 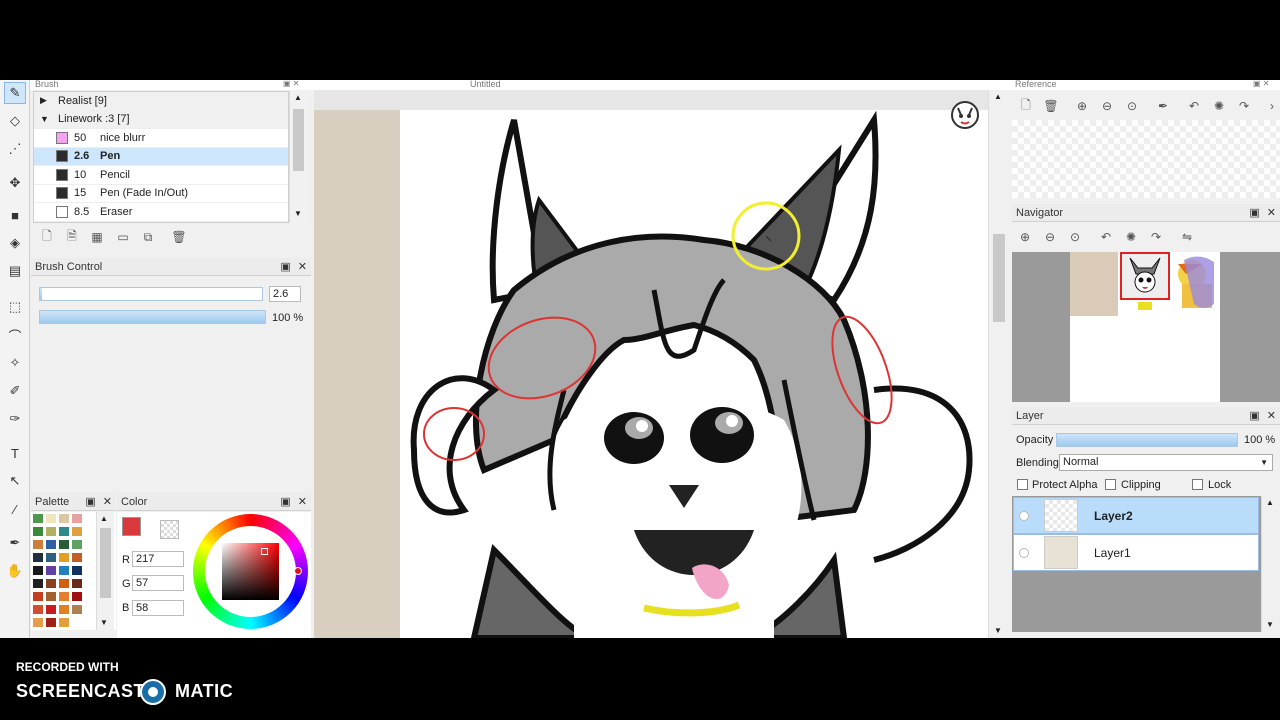 What do you see at coordinates (15, 543) in the screenshot?
I see `eyedropper-tool-icon: ✒` at bounding box center [15, 543].